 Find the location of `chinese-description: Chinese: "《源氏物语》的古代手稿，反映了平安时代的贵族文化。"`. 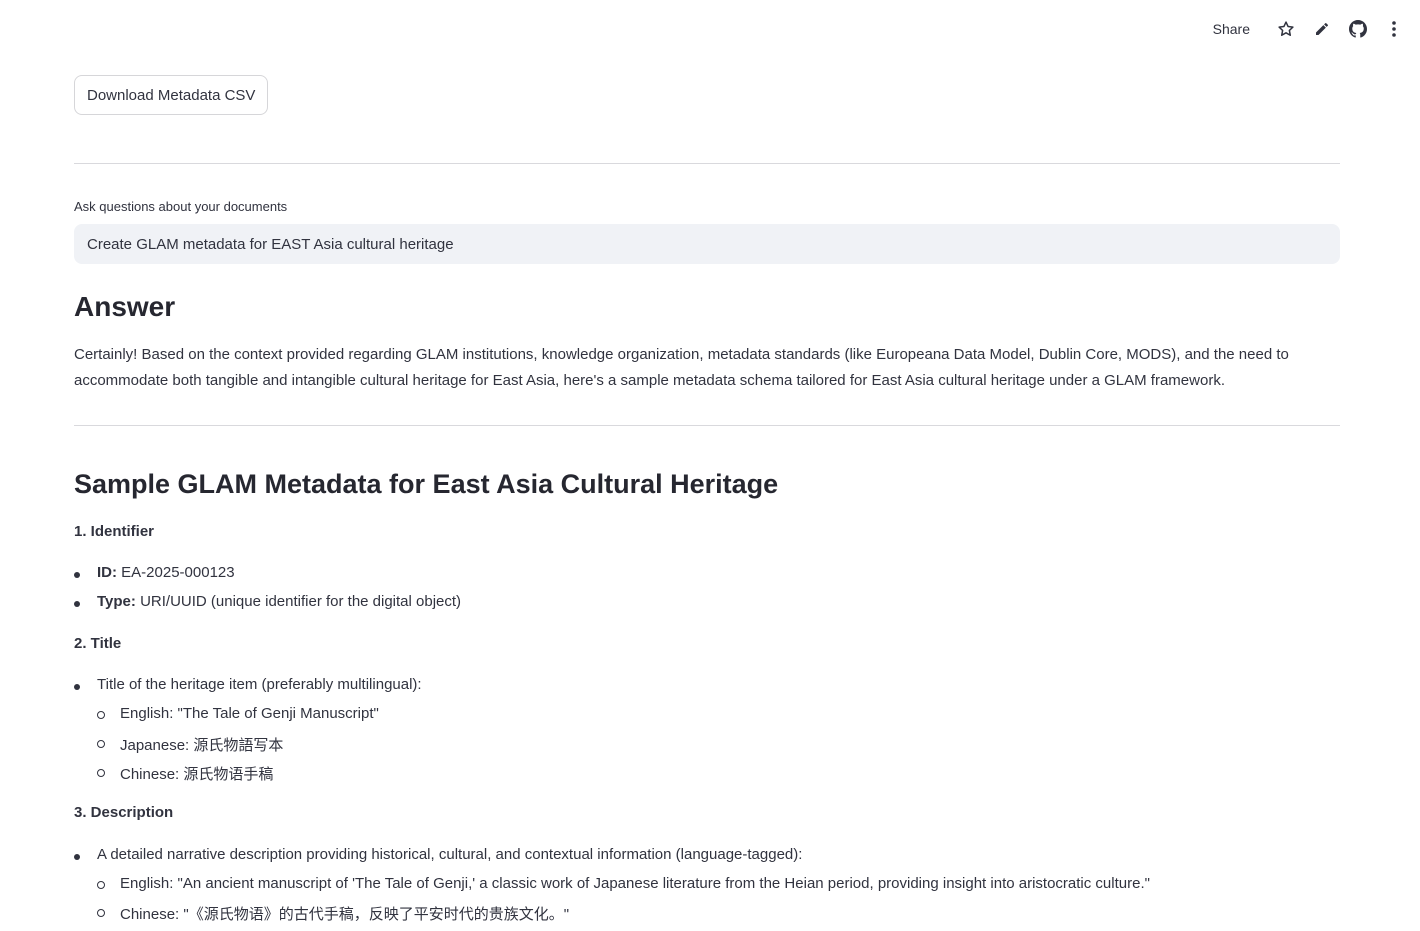

chinese-description: Chinese: "《源氏物语》的古代手稿，反映了平安时代的贵族文化。" is located at coordinates (345, 914).